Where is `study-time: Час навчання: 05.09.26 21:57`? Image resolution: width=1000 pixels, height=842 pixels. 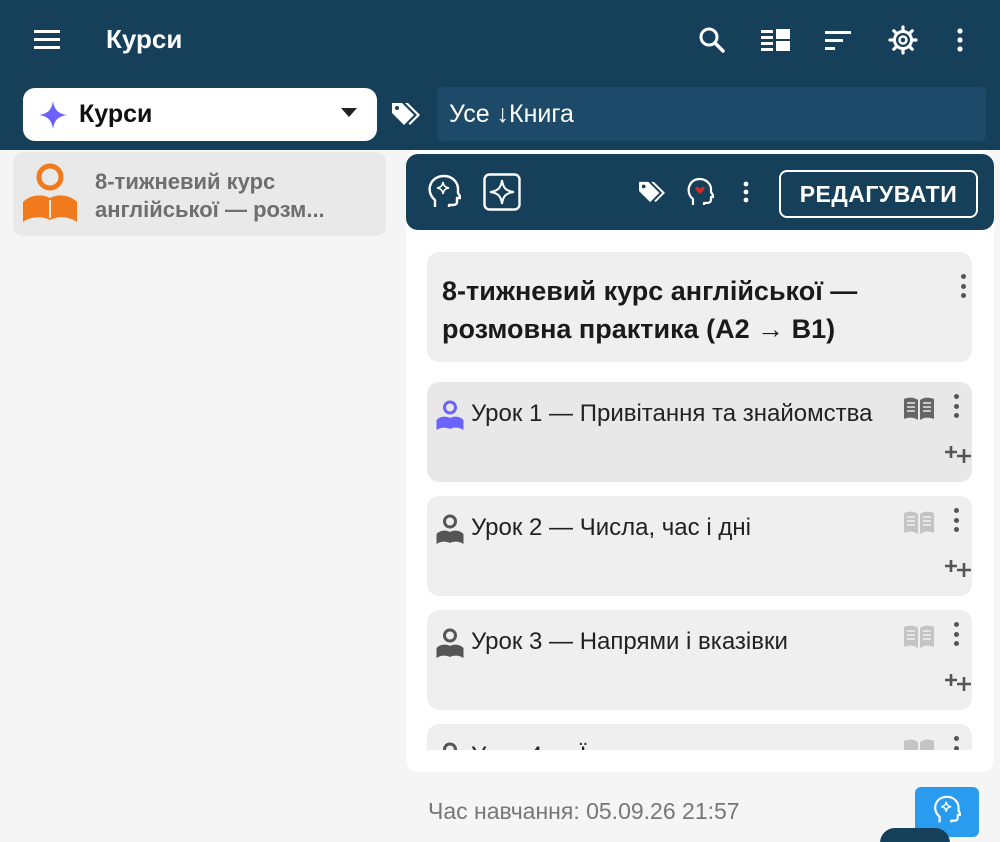 study-time: Час навчання: 05.09.26 21:57 is located at coordinates (584, 811).